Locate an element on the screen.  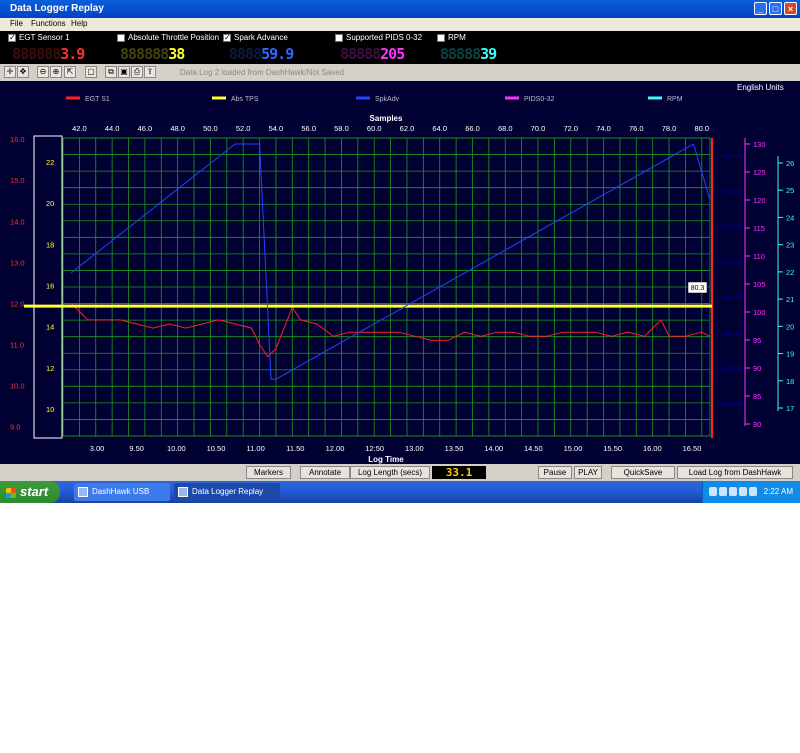
egt-axis-tick: 14.0 is located at coordinates (17, 221).